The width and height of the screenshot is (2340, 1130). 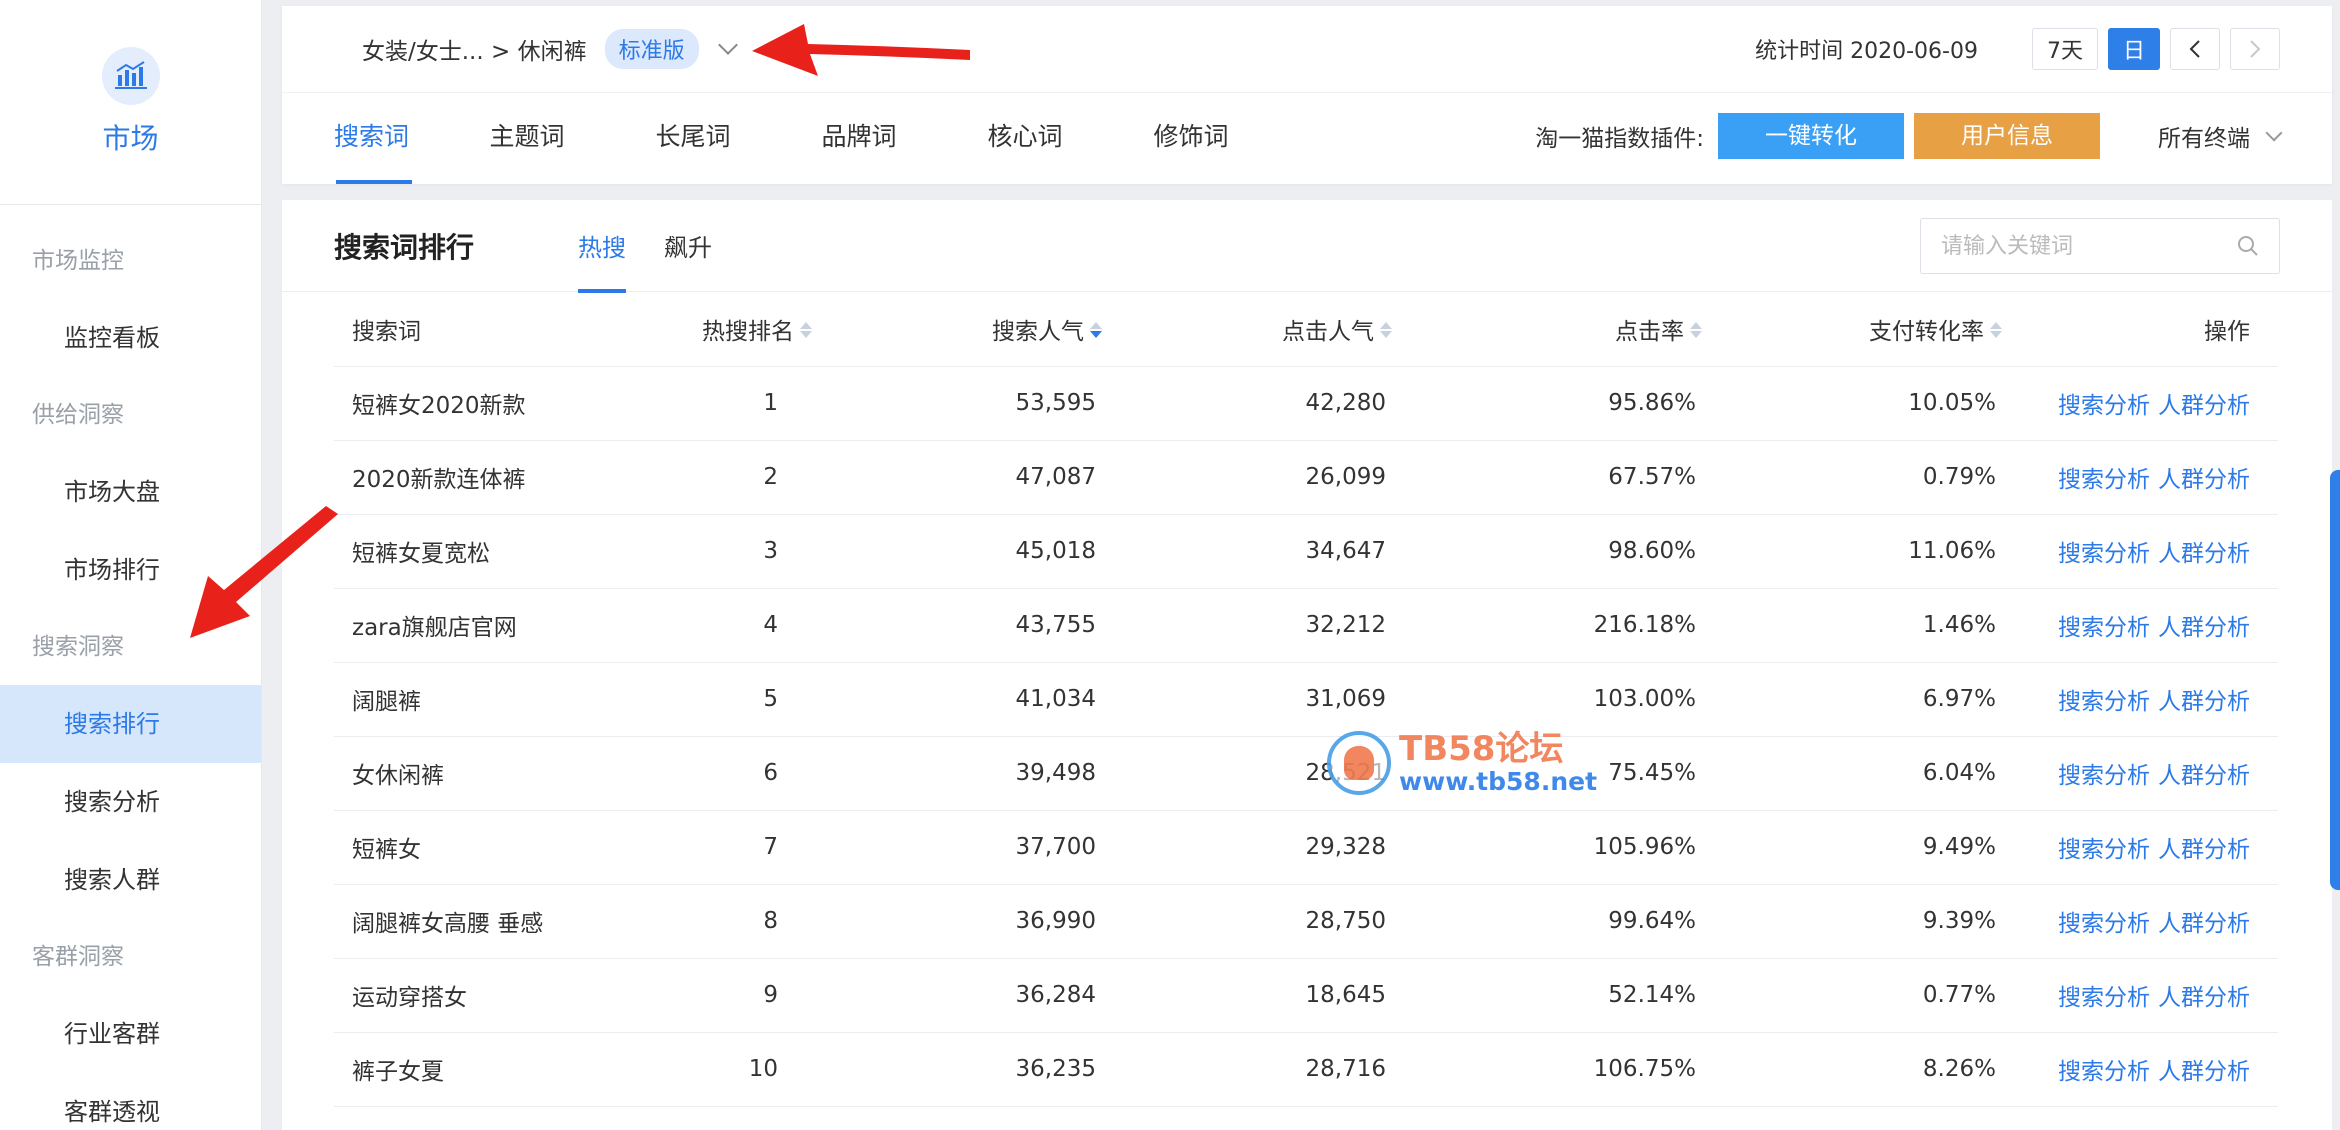 I want to click on sidebar-item: 行业客群, so click(x=130, y=1034).